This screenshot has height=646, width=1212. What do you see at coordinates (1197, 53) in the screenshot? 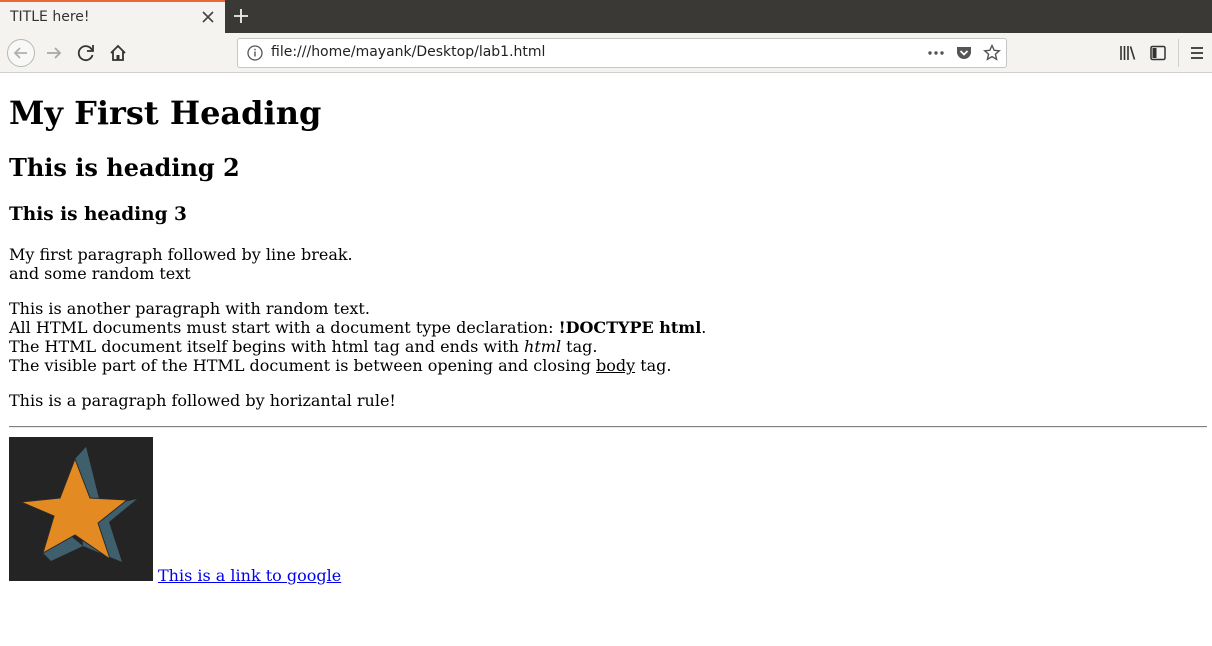
I see `hamburger-menu-icon` at bounding box center [1197, 53].